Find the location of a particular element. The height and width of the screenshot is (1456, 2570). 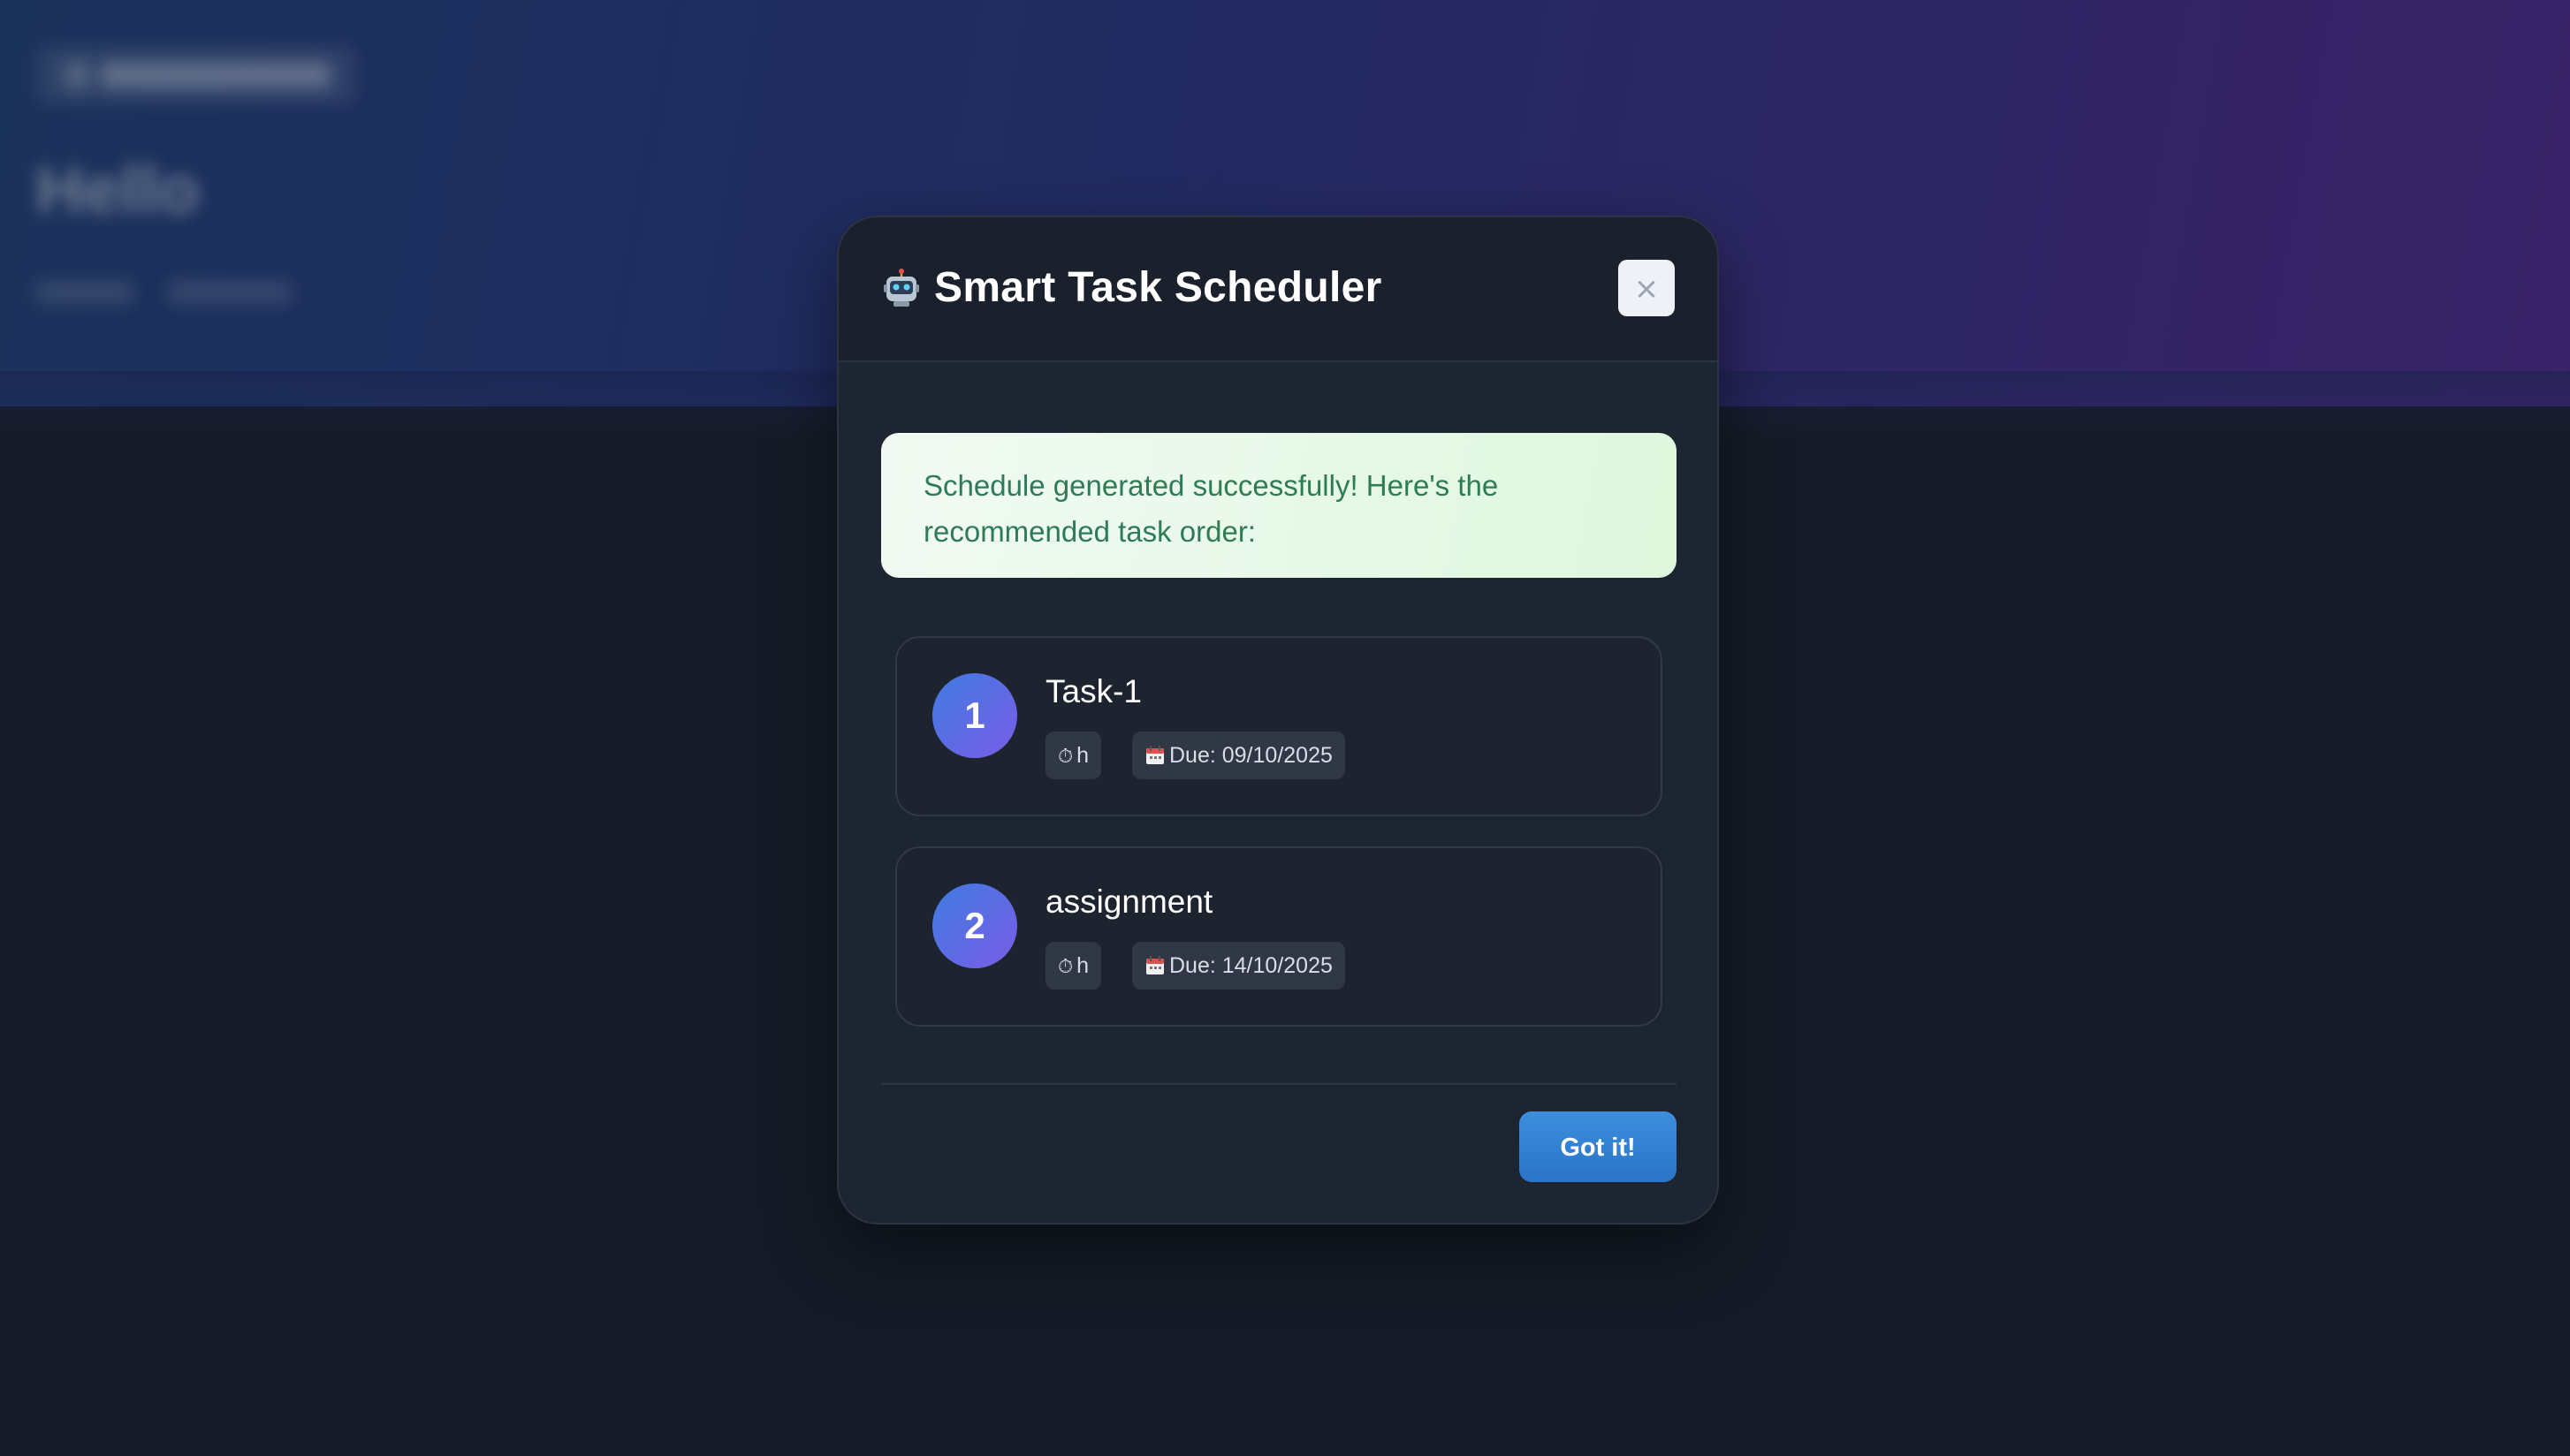

task-due-chip: Due: 09/10/2025 is located at coordinates (1238, 755).